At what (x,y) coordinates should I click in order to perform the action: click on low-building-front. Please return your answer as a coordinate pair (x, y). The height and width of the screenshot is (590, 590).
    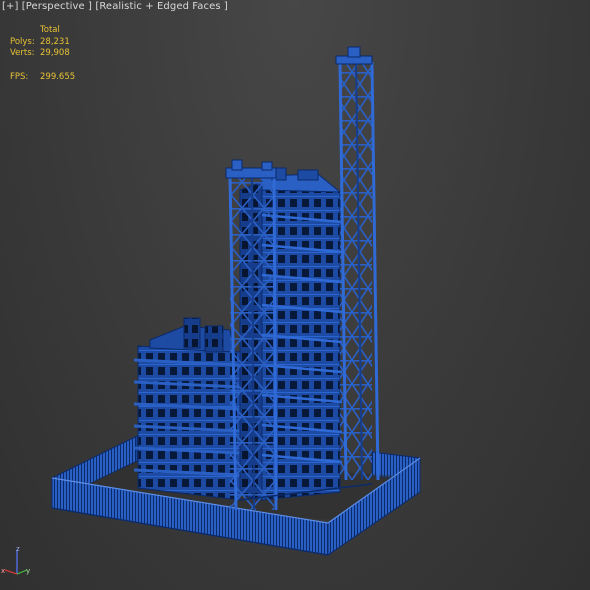
    Looking at the image, I should click on (189, 423).